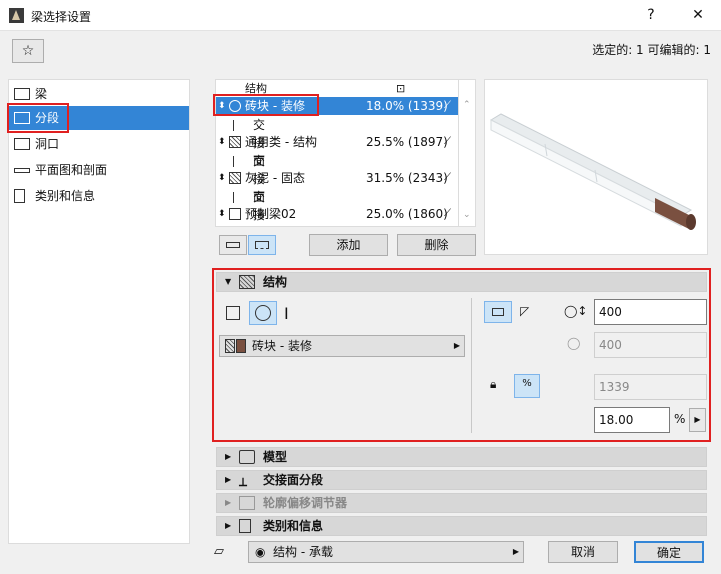 The width and height of the screenshot is (721, 574). I want to click on segment-row: ⬍ 预制梁02 25.0% (1860) ⟋, so click(337, 214).